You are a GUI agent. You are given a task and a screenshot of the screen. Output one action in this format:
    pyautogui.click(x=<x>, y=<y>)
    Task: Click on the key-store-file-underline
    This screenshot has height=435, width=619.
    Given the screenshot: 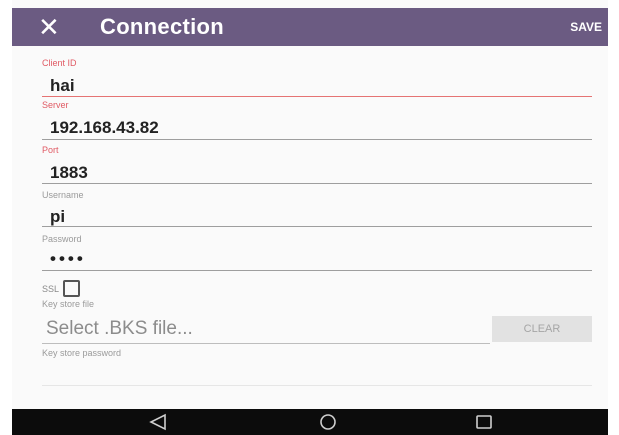 What is the action you would take?
    pyautogui.click(x=266, y=343)
    